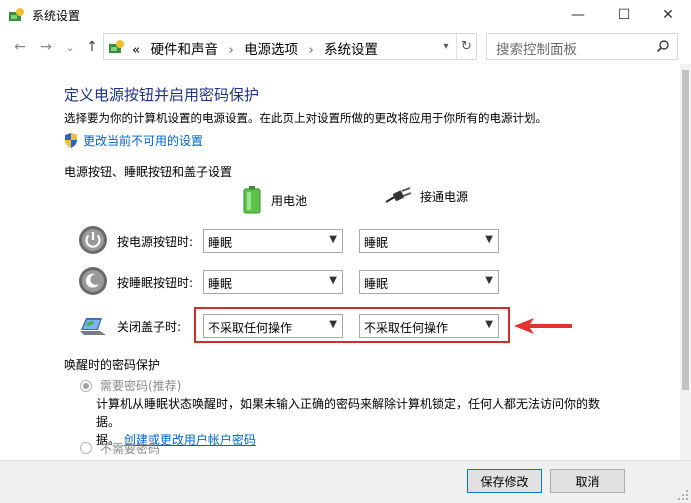 The width and height of the screenshot is (691, 503). I want to click on vertical-scrollbar, so click(685, 264).